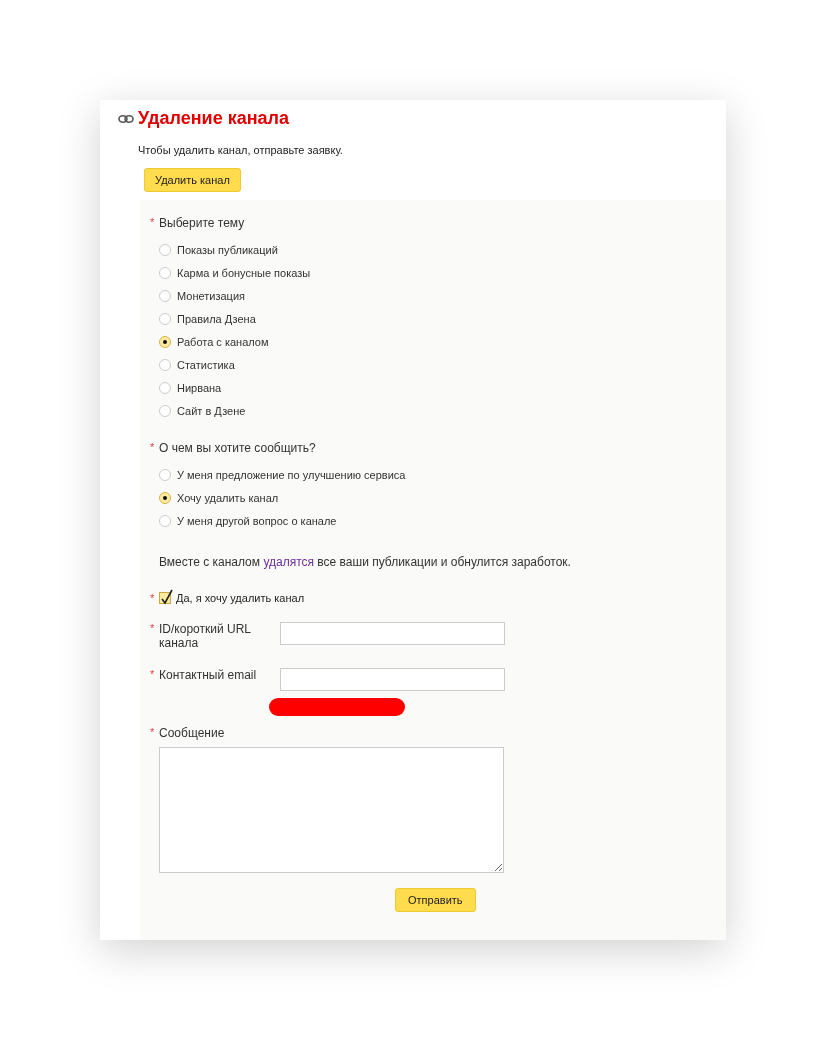 This screenshot has width=826, height=1042. What do you see at coordinates (211, 296) in the screenshot?
I see `option-label: Монетизация` at bounding box center [211, 296].